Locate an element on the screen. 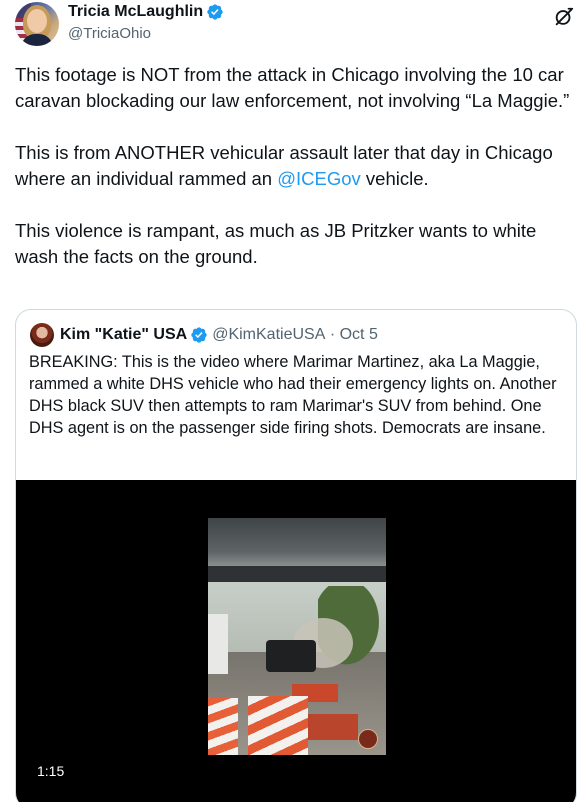  channel-watermark is located at coordinates (368, 739).